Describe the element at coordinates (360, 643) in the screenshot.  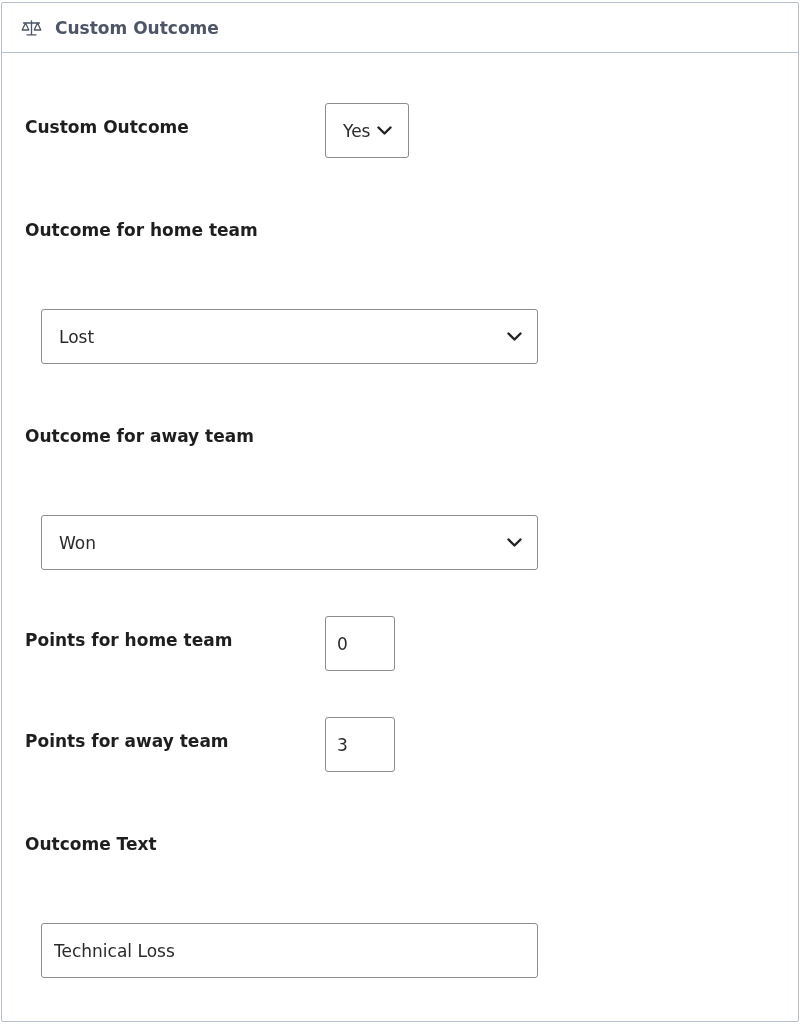
I see `number-input: 0` at that location.